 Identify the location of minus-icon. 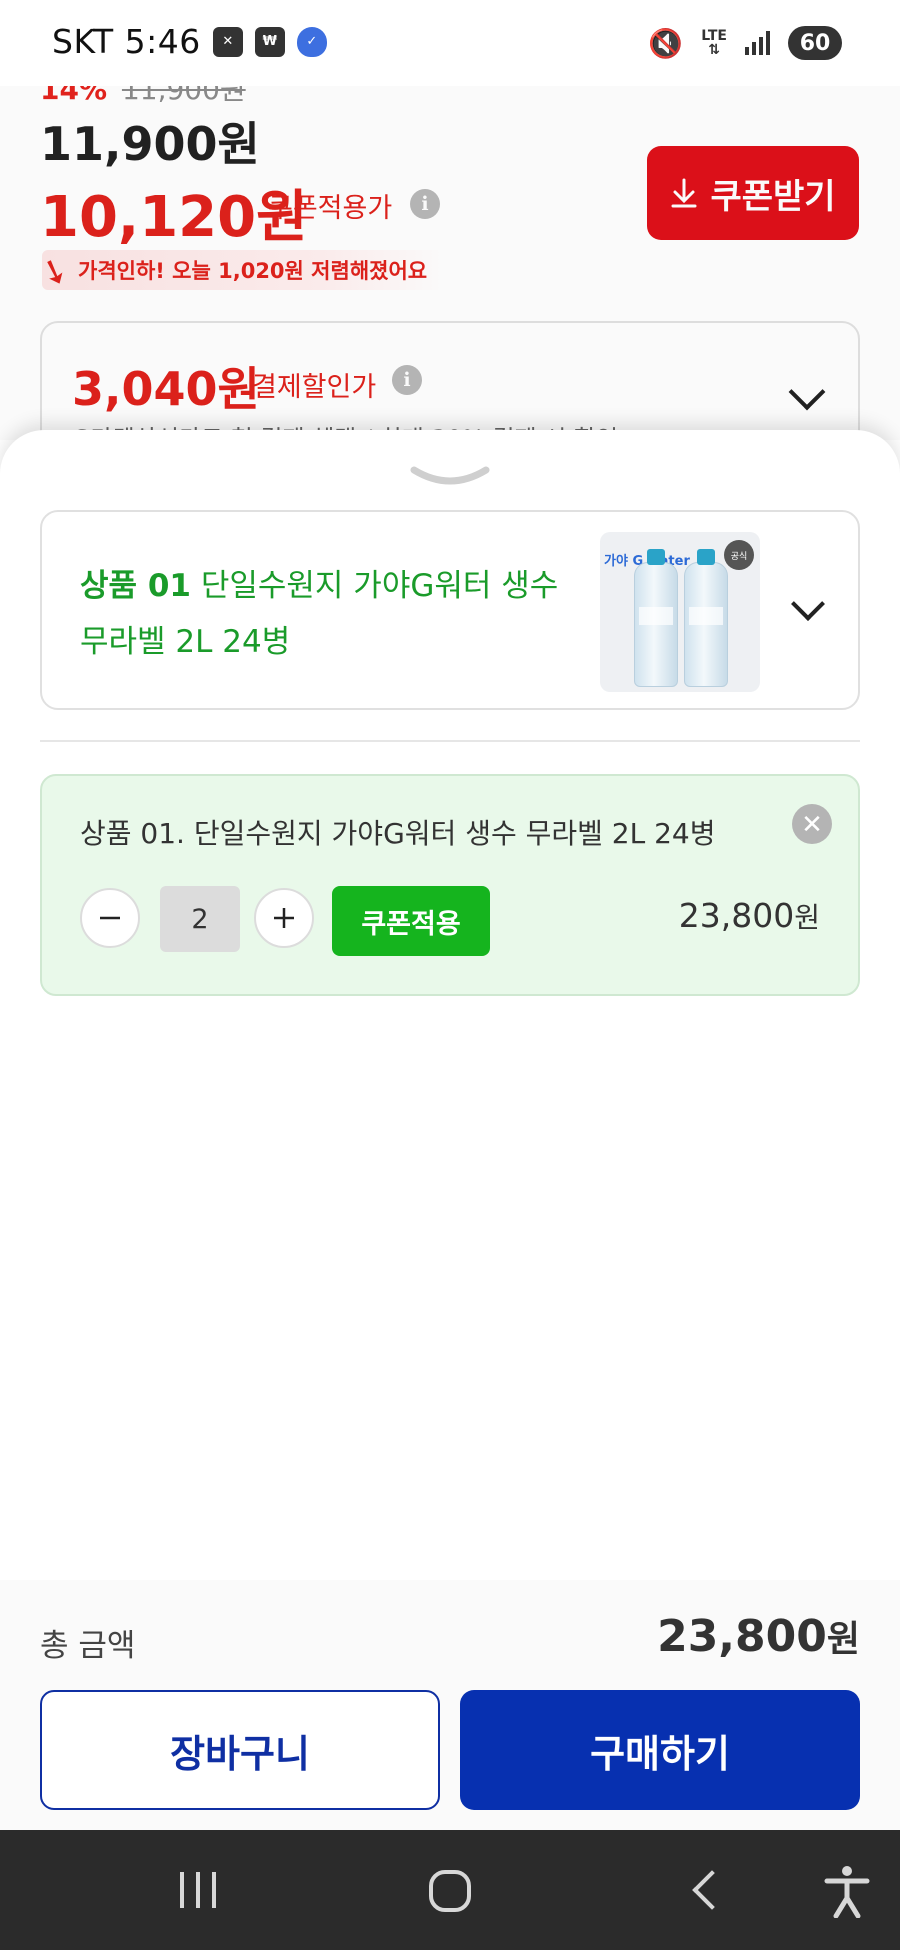
(110, 918).